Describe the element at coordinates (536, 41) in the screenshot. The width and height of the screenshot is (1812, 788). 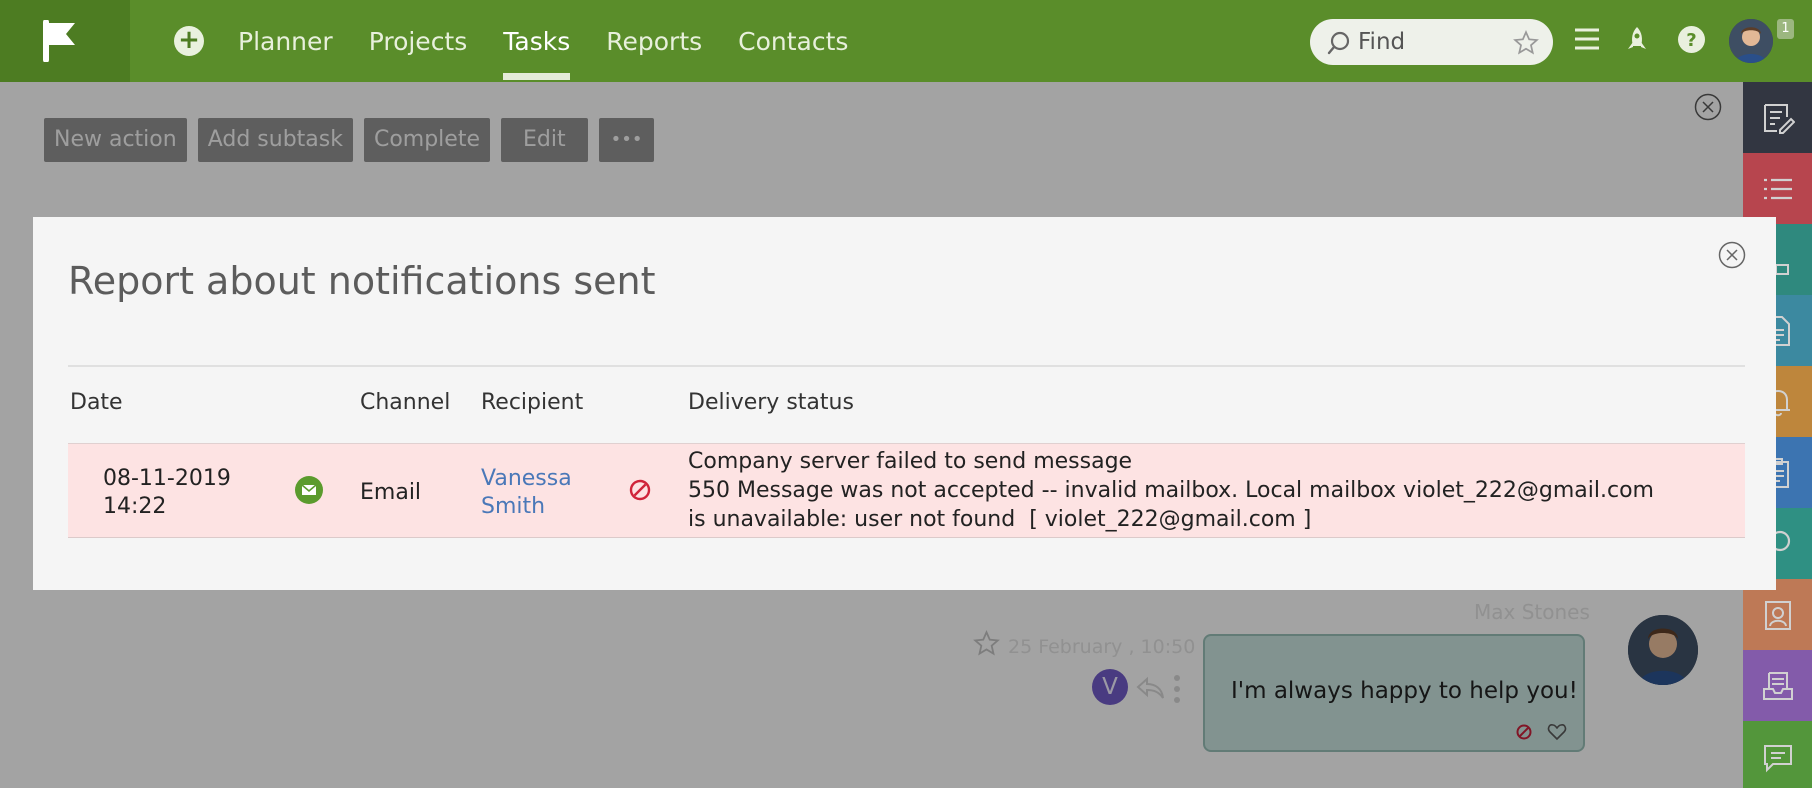
I see `nav-tasks: Tasks` at that location.